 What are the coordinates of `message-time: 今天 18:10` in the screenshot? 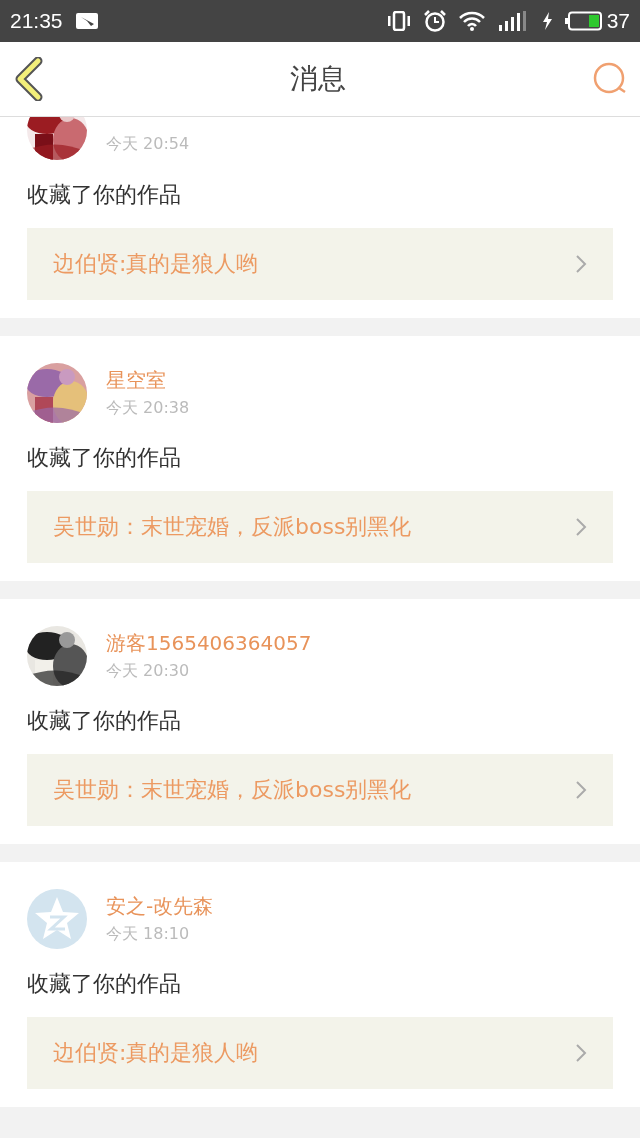 It's located at (148, 934).